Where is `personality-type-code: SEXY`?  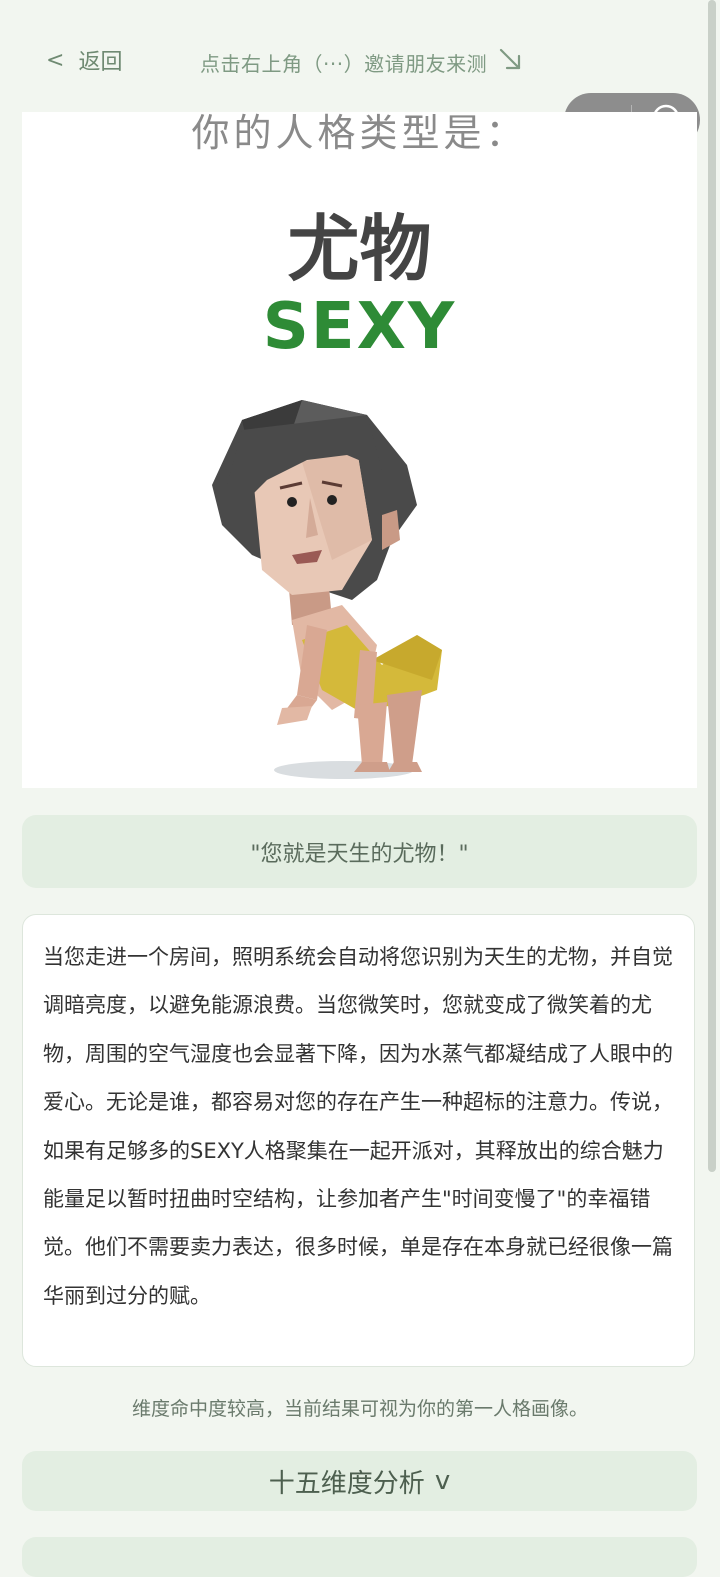
personality-type-code: SEXY is located at coordinates (359, 327).